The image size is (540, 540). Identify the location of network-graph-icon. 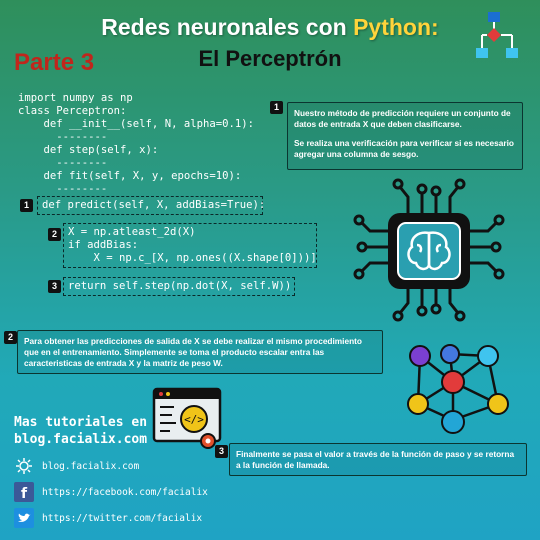
(458, 389).